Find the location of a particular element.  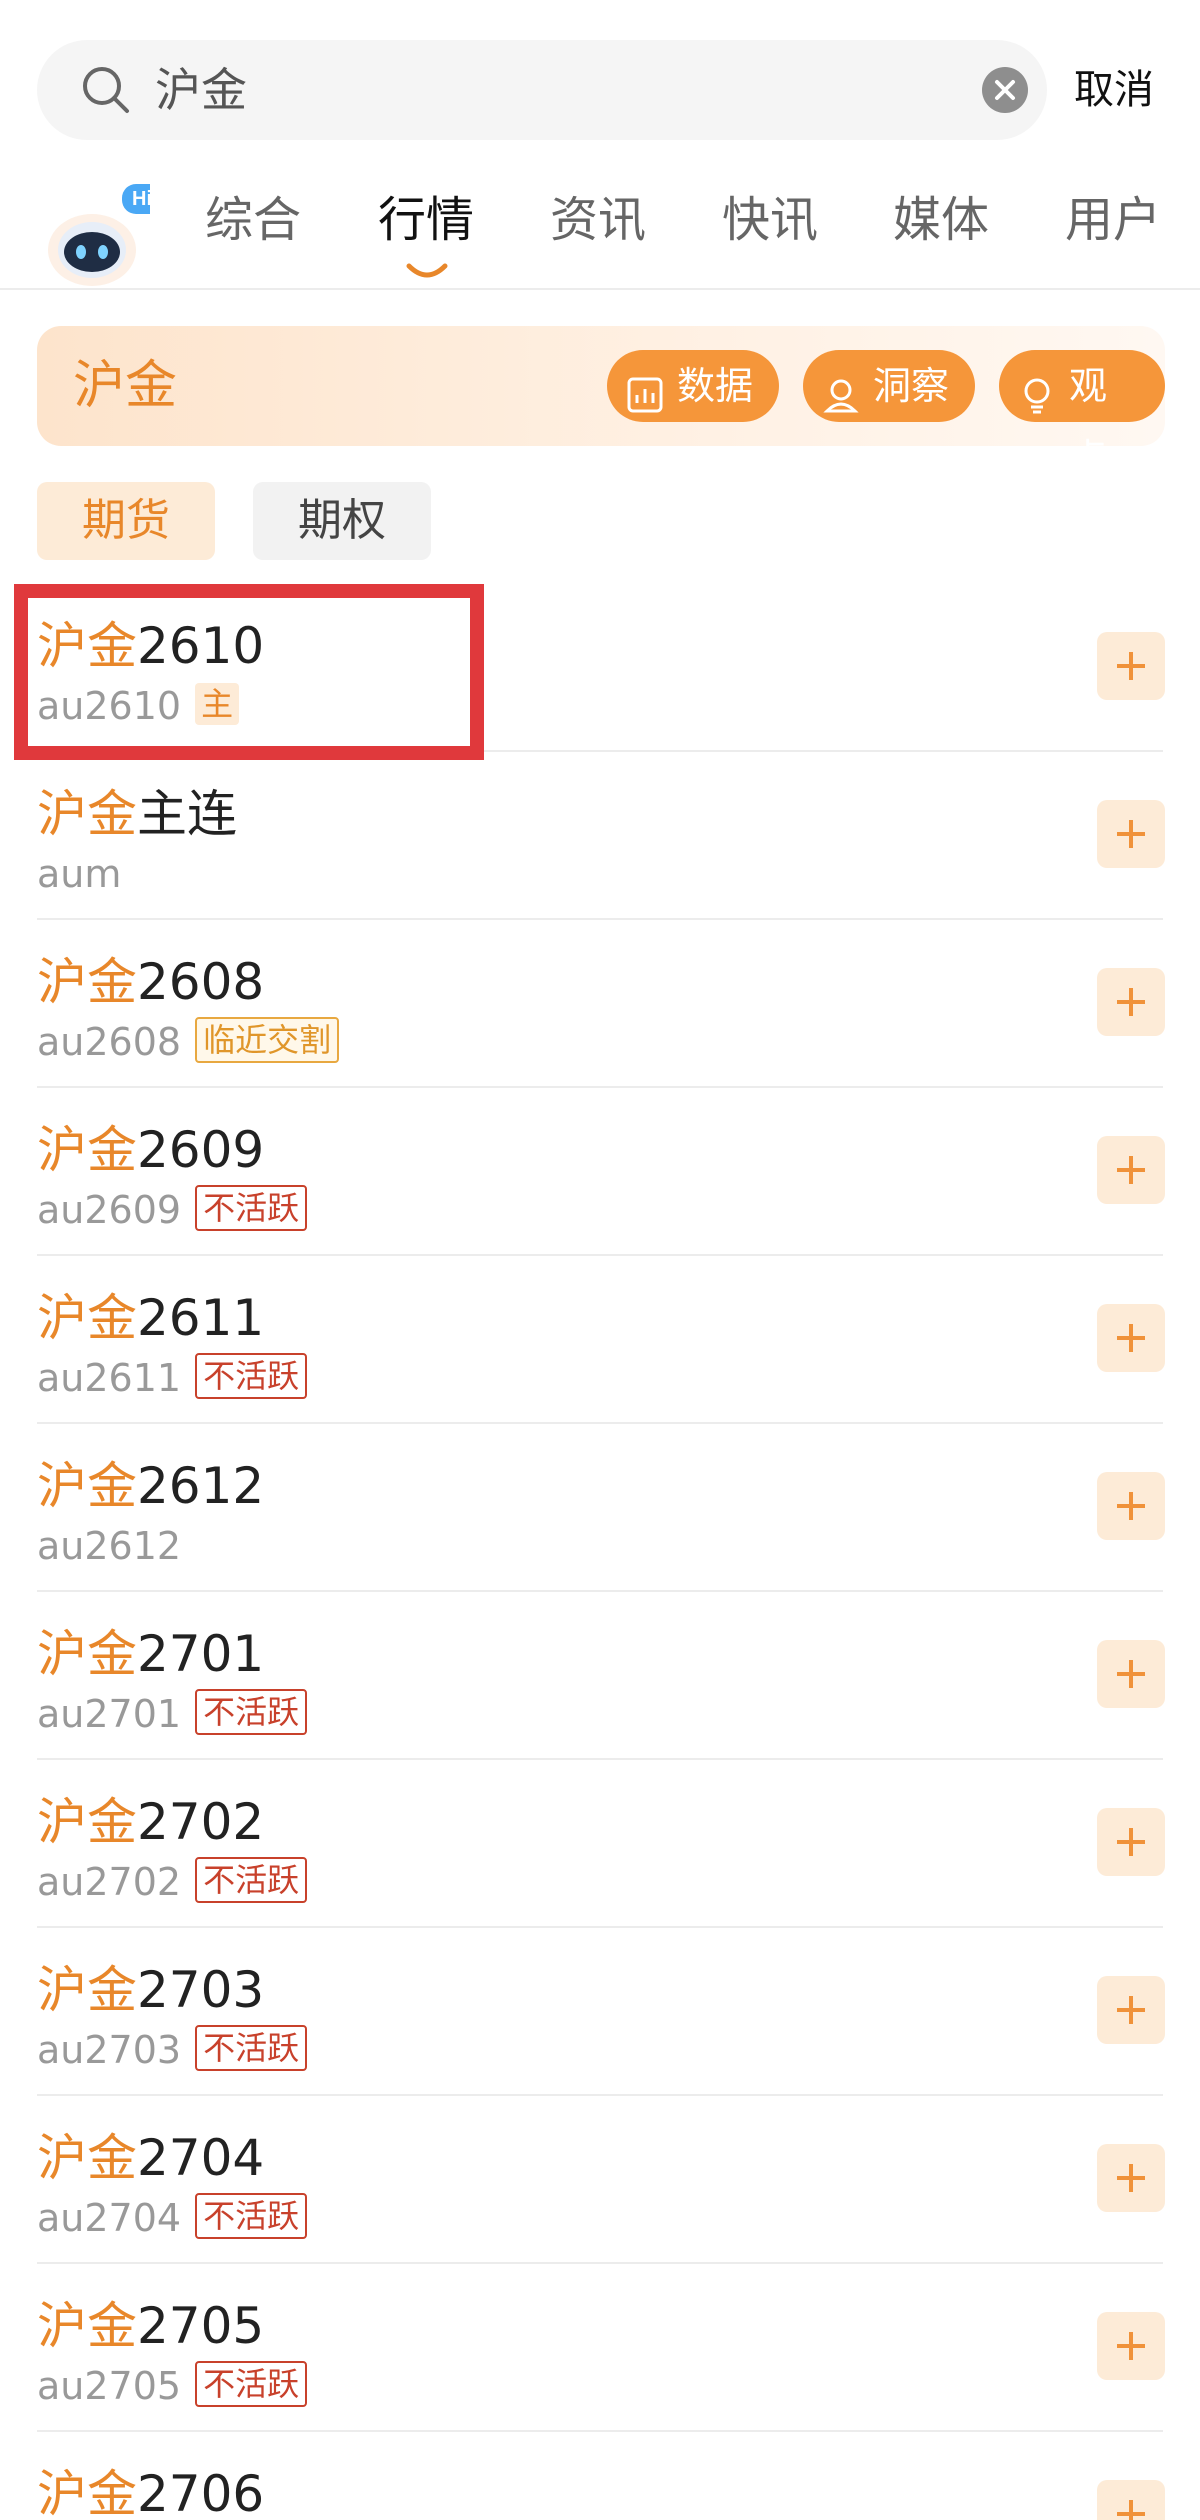

highlight-annotation-box is located at coordinates (249, 672).